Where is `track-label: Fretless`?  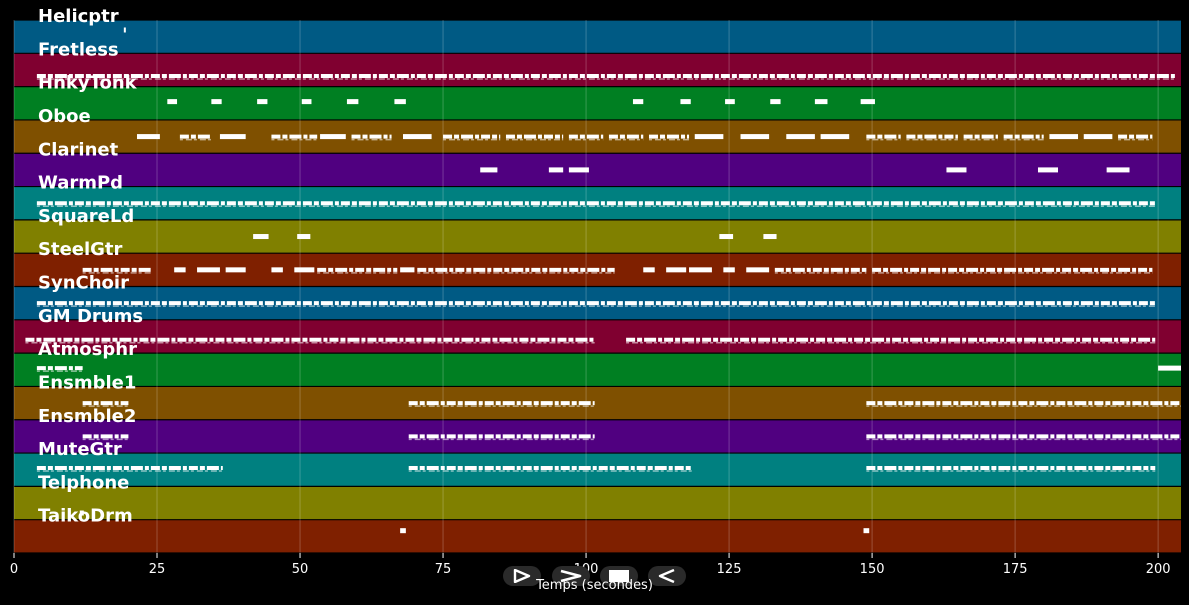
track-label: Fretless is located at coordinates (78, 49).